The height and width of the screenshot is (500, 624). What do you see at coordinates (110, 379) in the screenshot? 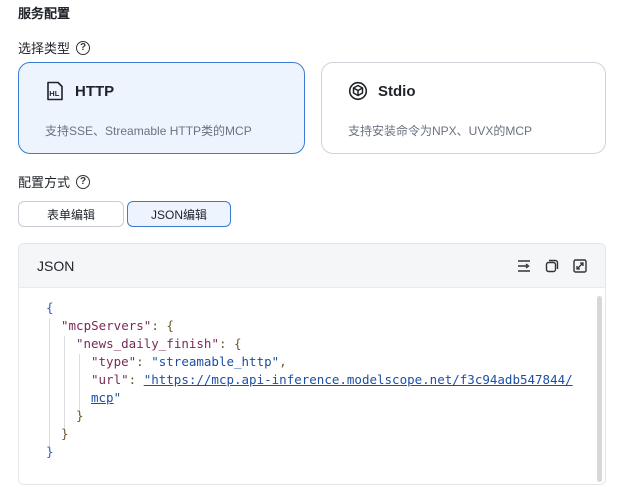
I see `json-key: "url"` at bounding box center [110, 379].